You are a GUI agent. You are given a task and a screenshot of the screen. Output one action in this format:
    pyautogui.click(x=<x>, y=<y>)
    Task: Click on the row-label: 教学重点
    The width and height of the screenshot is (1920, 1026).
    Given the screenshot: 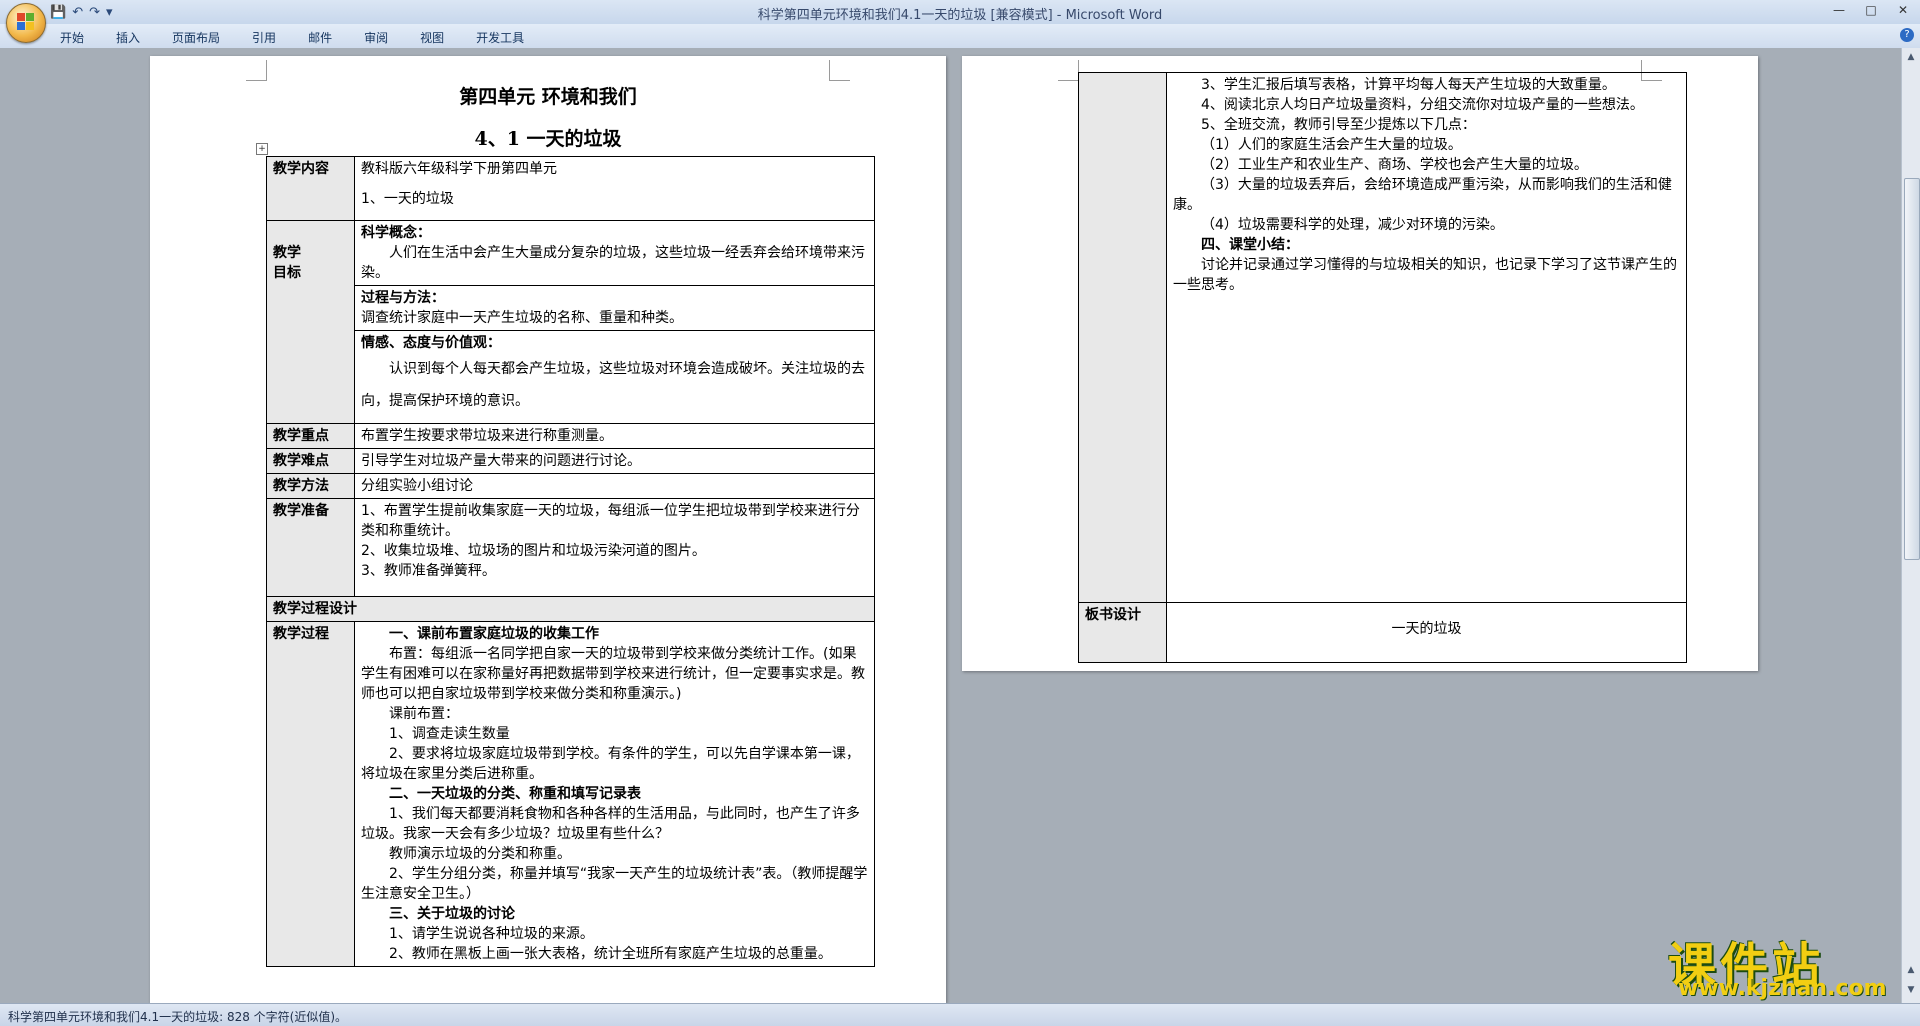 What is the action you would take?
    pyautogui.click(x=310, y=436)
    